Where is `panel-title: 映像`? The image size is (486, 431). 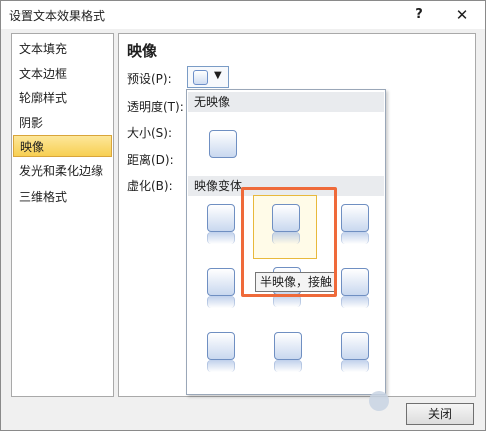 panel-title: 映像 is located at coordinates (142, 51).